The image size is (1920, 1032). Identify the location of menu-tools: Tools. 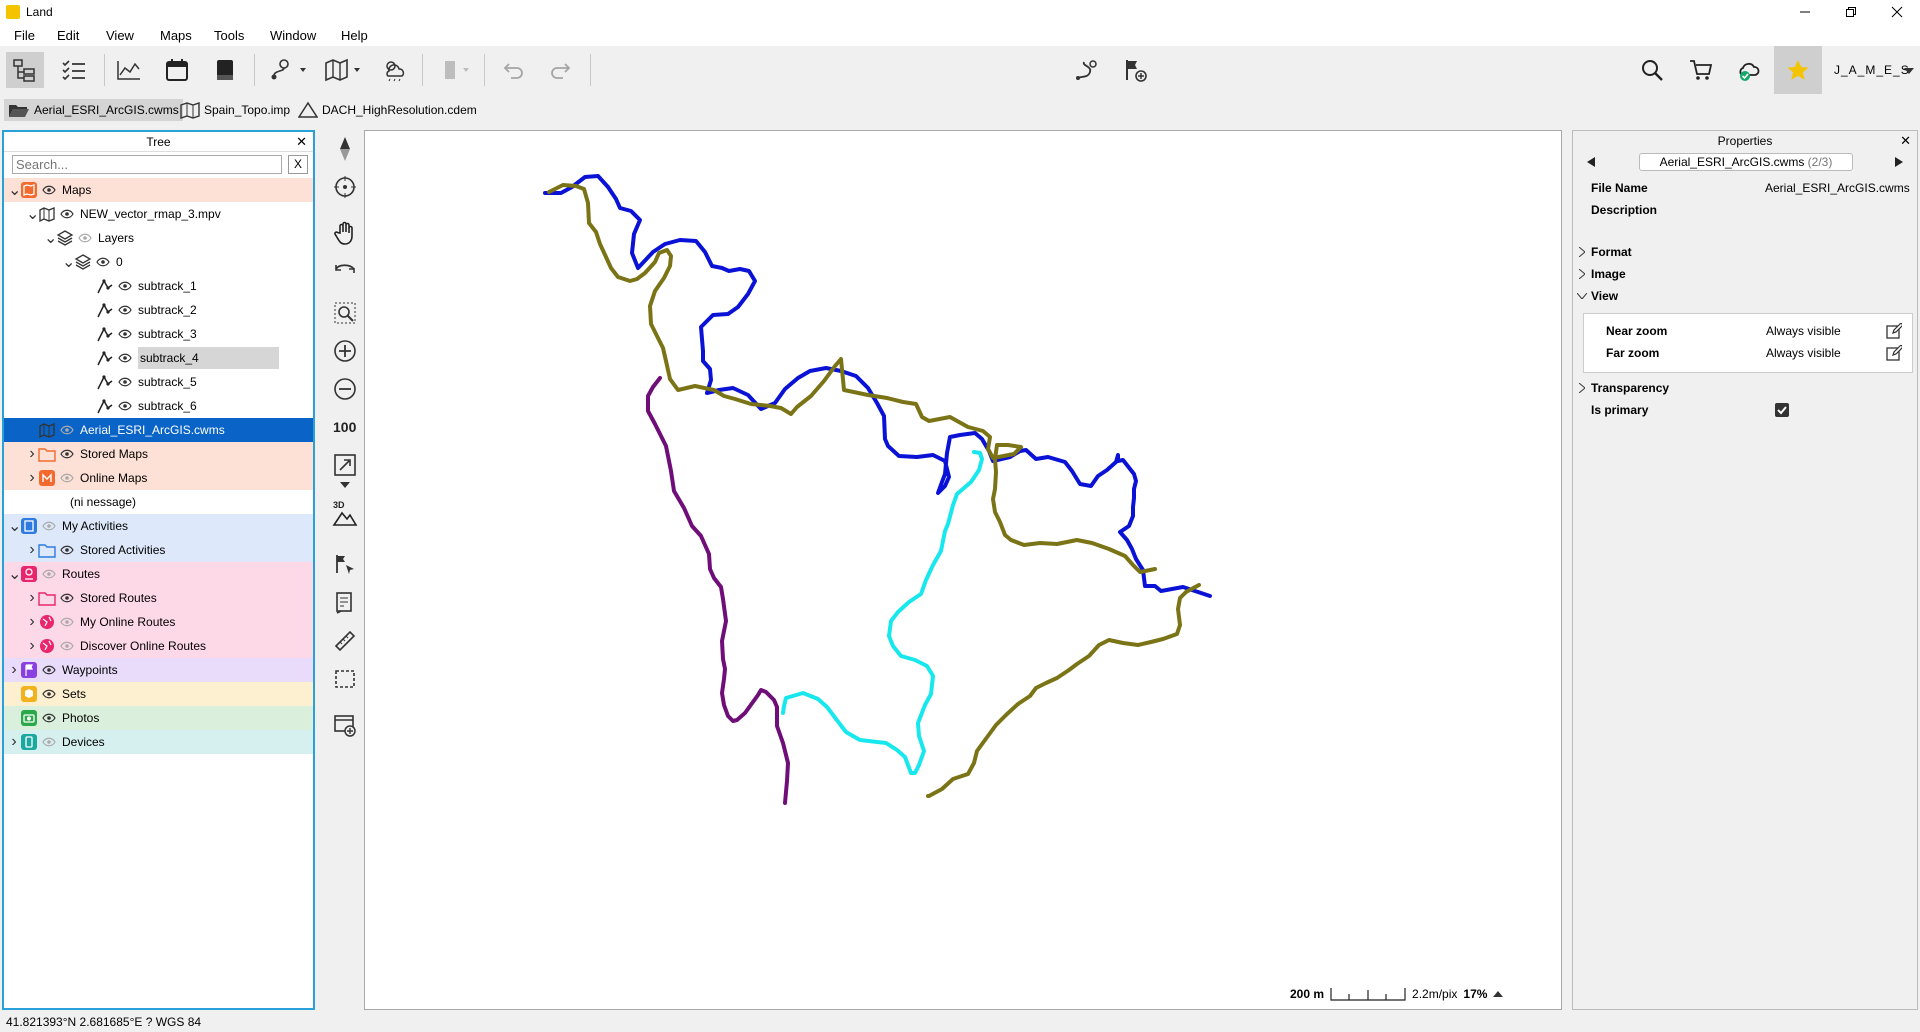
(229, 35).